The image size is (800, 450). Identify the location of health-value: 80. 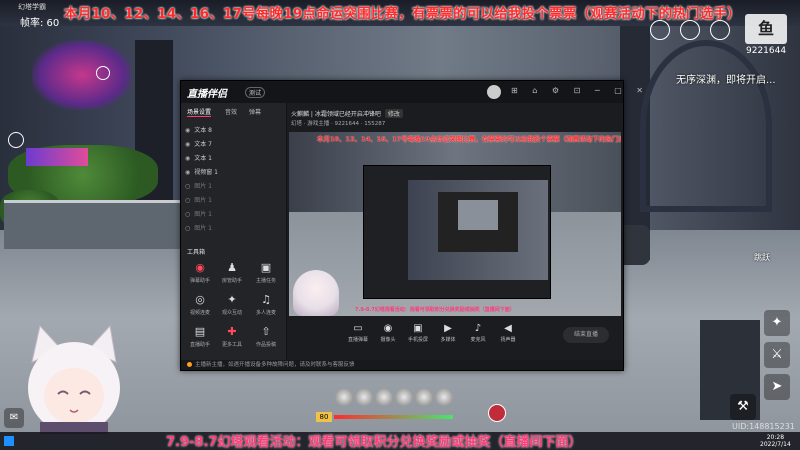
(324, 417).